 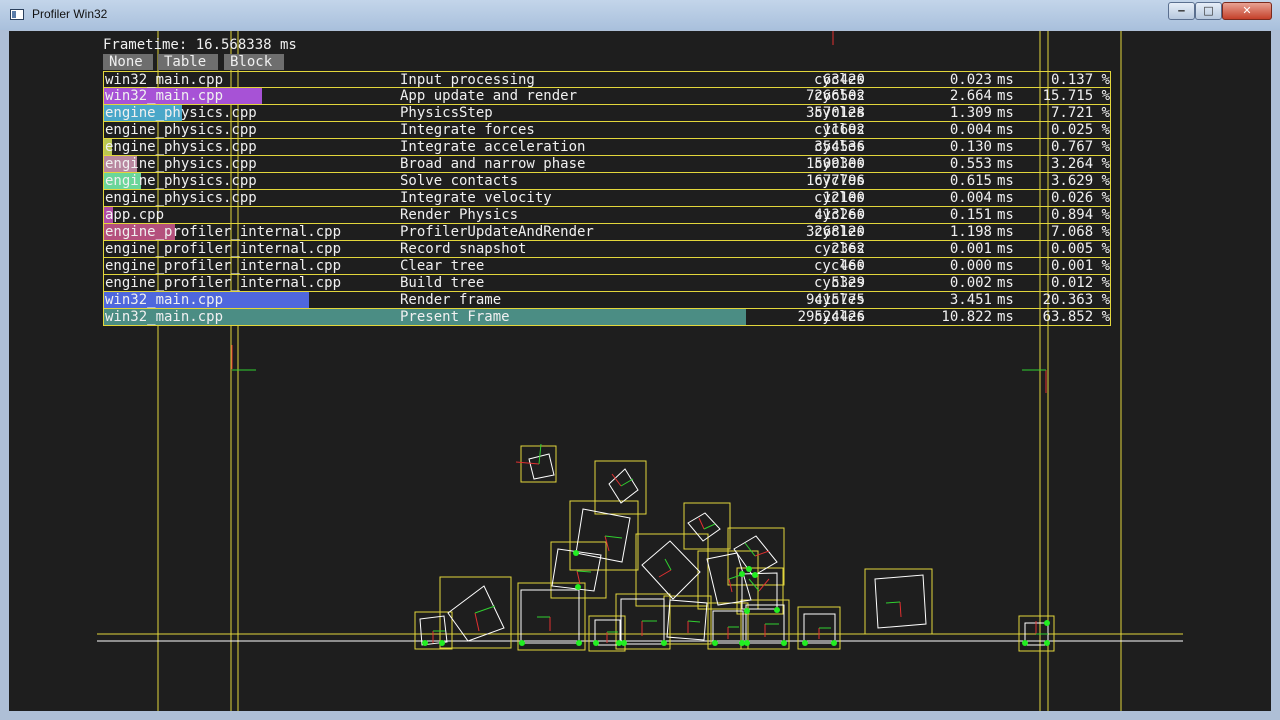 What do you see at coordinates (1208, 11) in the screenshot?
I see `maximize-button: □` at bounding box center [1208, 11].